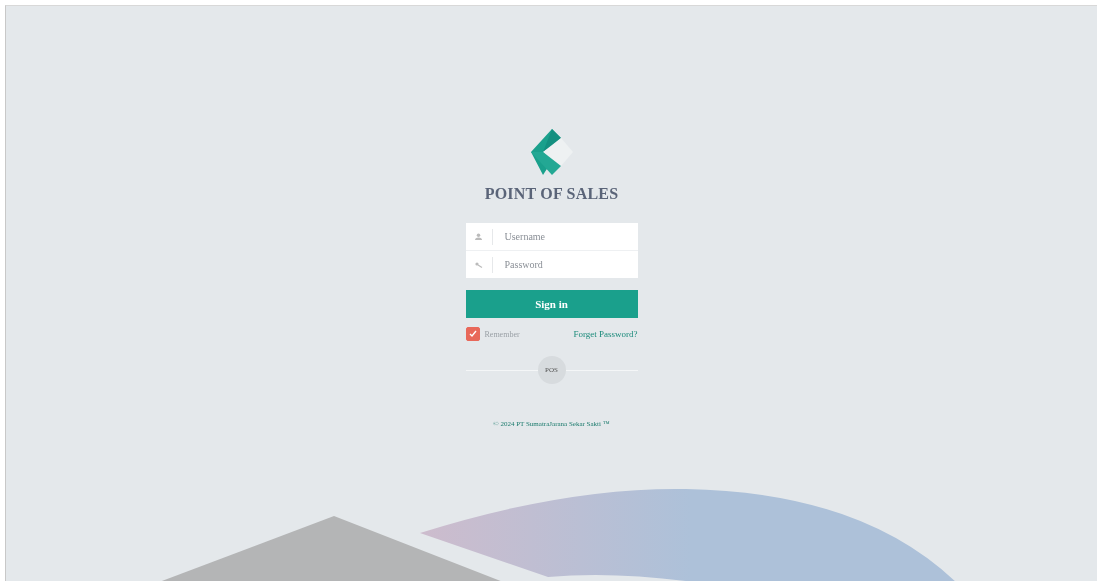 The height and width of the screenshot is (581, 1097). I want to click on forgot-password-link: Forget Password?, so click(605, 334).